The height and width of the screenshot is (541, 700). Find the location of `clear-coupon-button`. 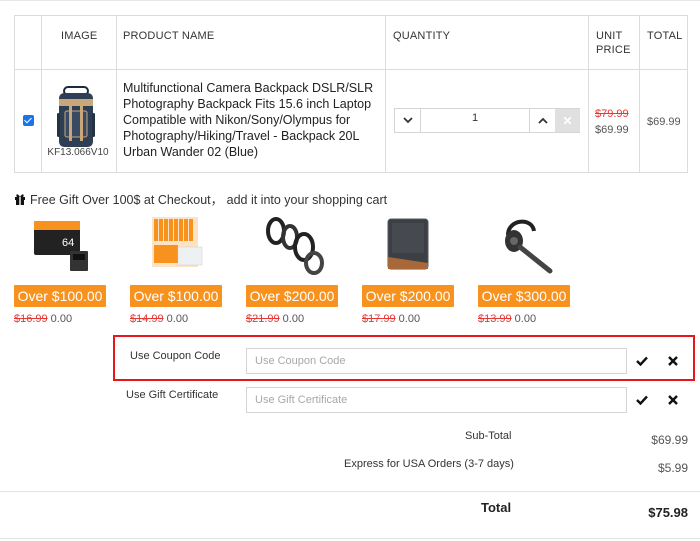

clear-coupon-button is located at coordinates (673, 361).